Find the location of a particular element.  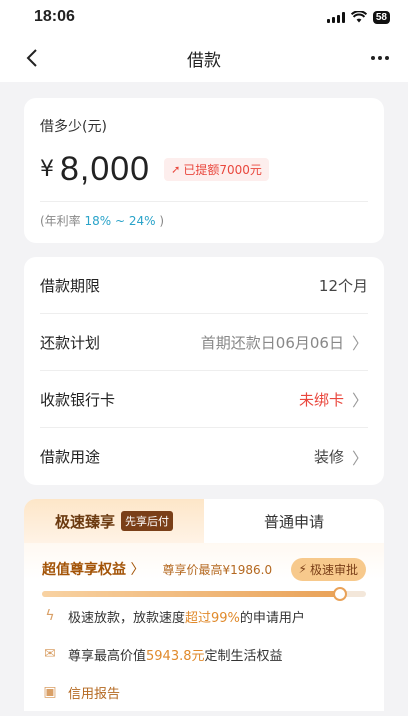

status-bar: 18:06 58 is located at coordinates (204, 17).